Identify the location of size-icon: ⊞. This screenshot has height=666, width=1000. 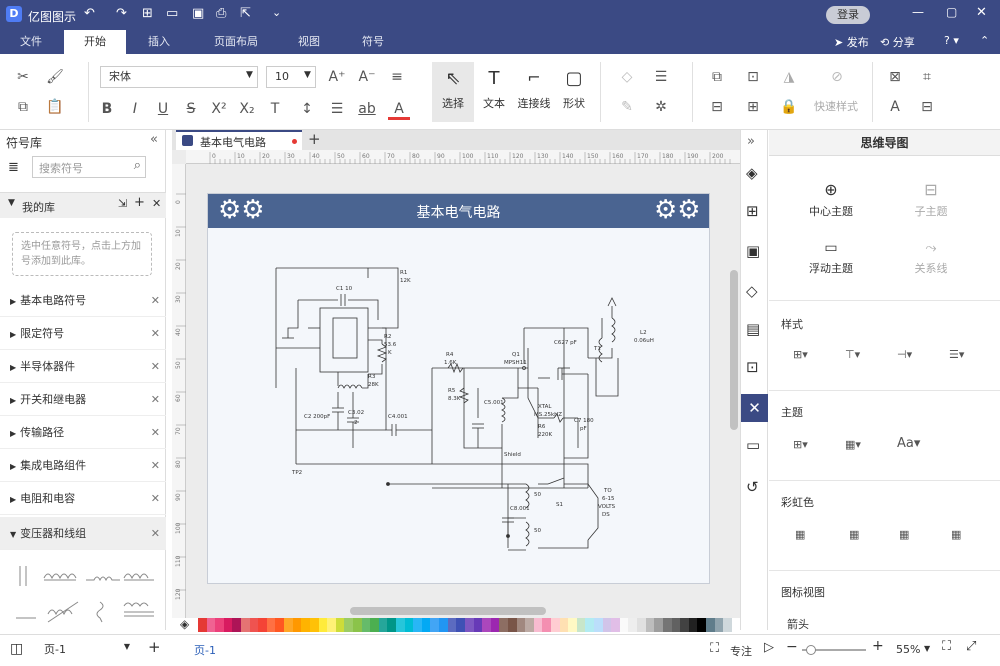
(753, 107).